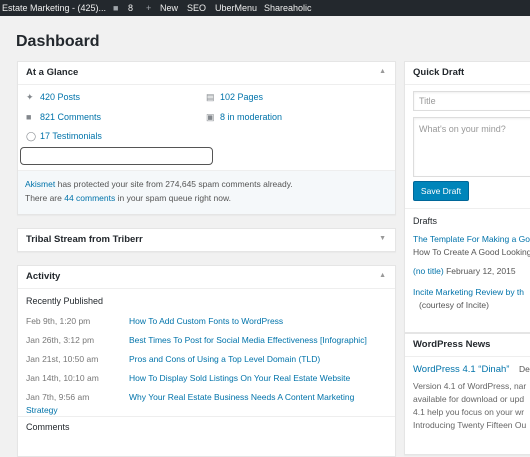  I want to click on widget-header: Tribal Stream from Triberr ▼, so click(206, 240).